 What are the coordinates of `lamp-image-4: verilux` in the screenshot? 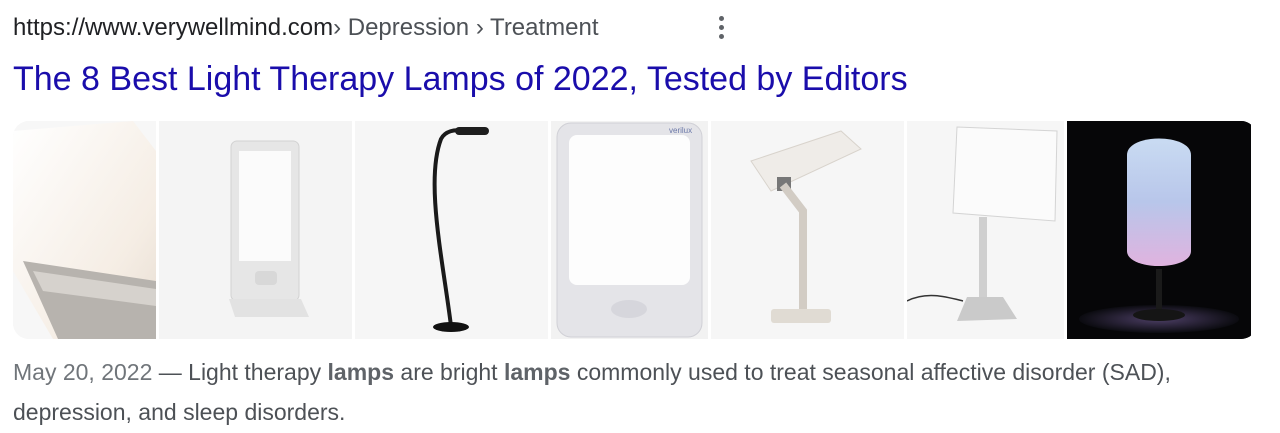 It's located at (629, 230).